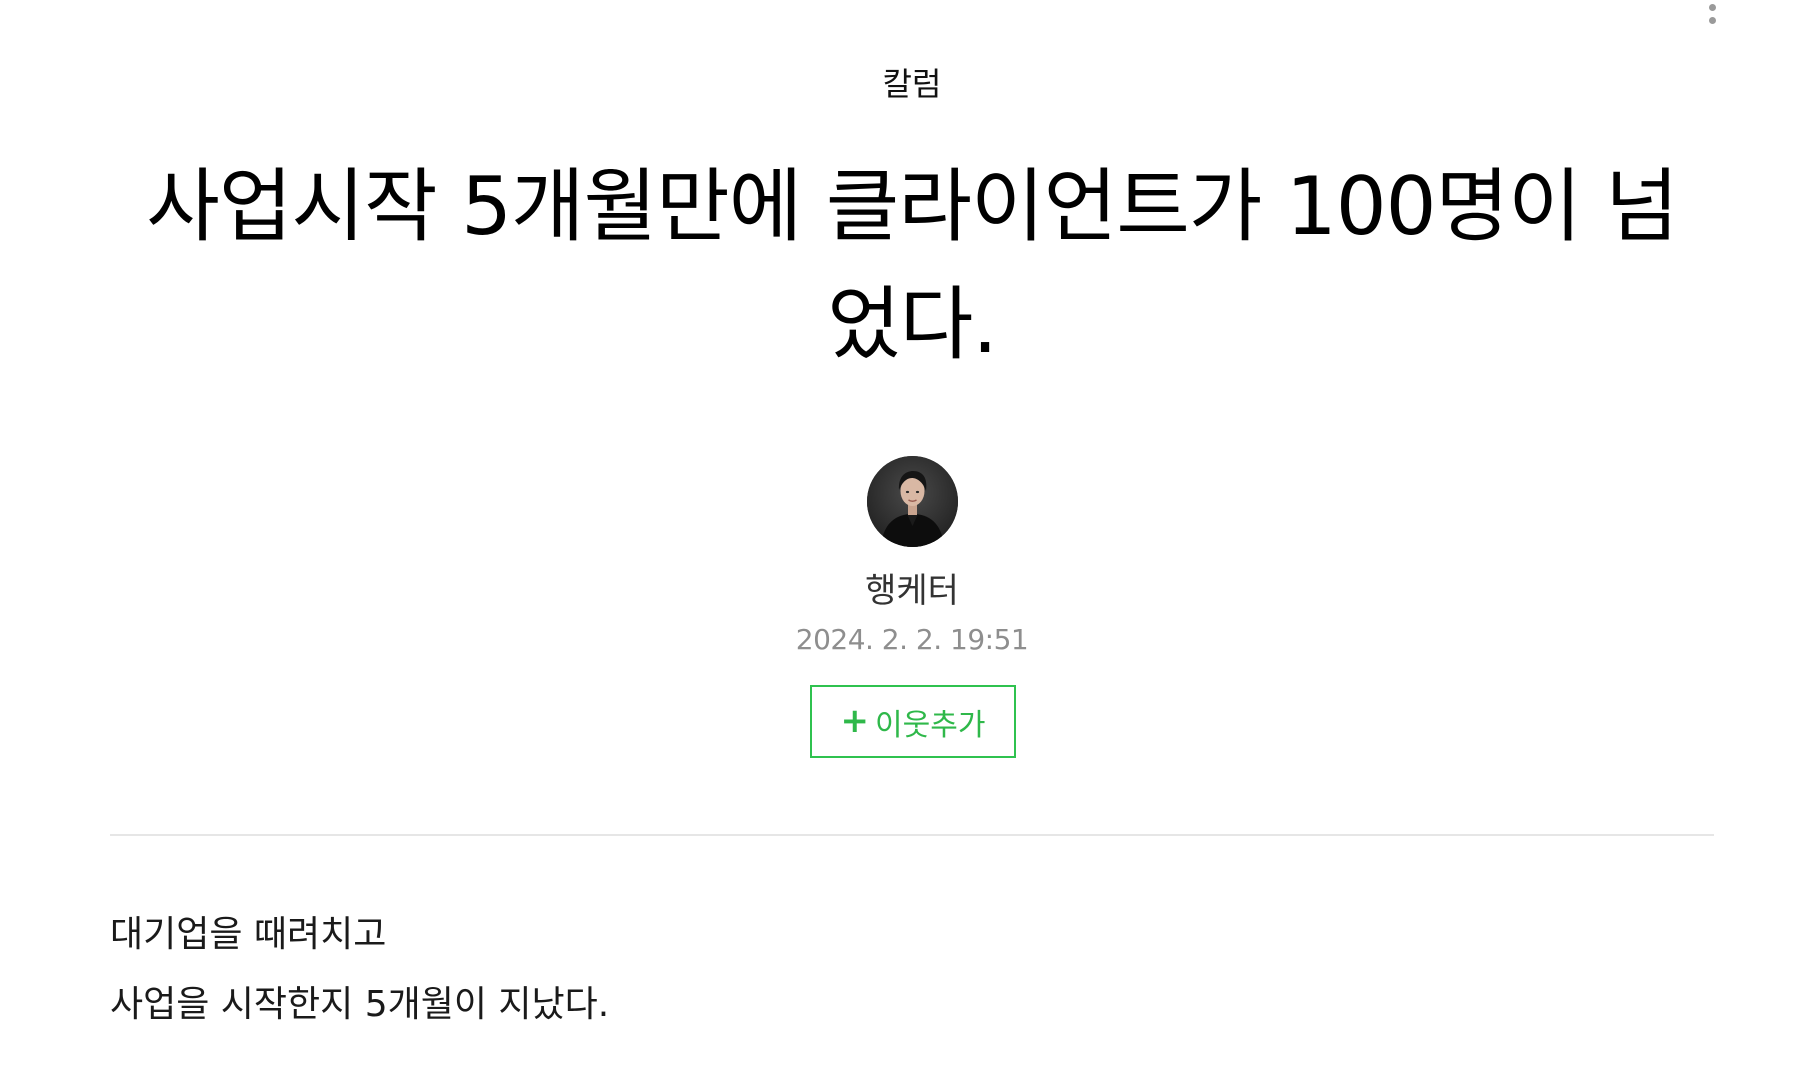  I want to click on post-date: 2024. 2. 2. 19:51, so click(912, 639).